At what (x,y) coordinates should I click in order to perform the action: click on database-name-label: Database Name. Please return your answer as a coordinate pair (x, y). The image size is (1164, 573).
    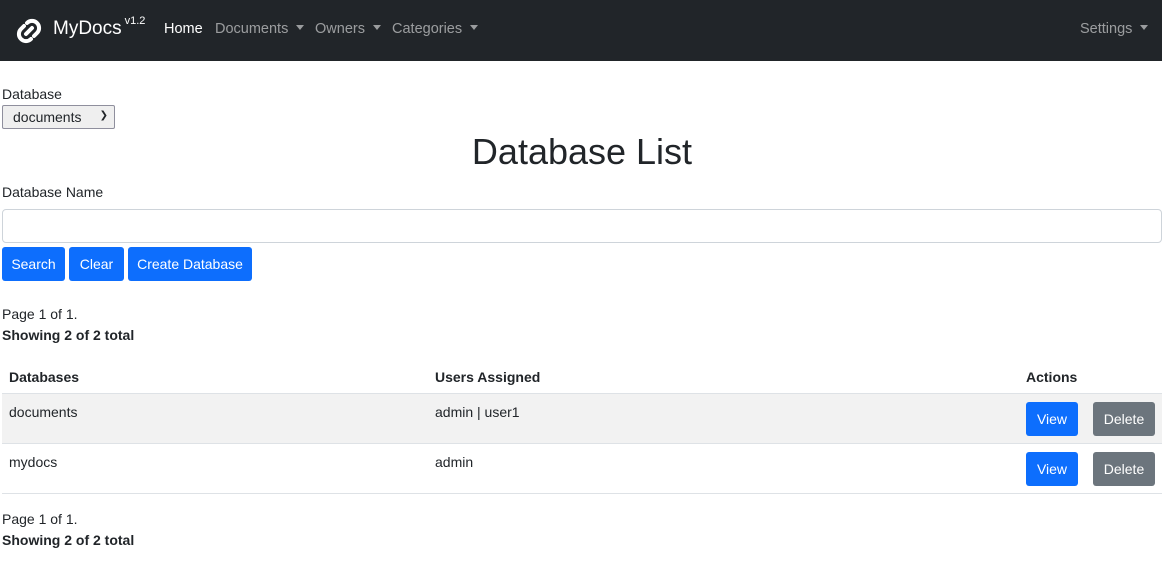
    Looking at the image, I should click on (53, 192).